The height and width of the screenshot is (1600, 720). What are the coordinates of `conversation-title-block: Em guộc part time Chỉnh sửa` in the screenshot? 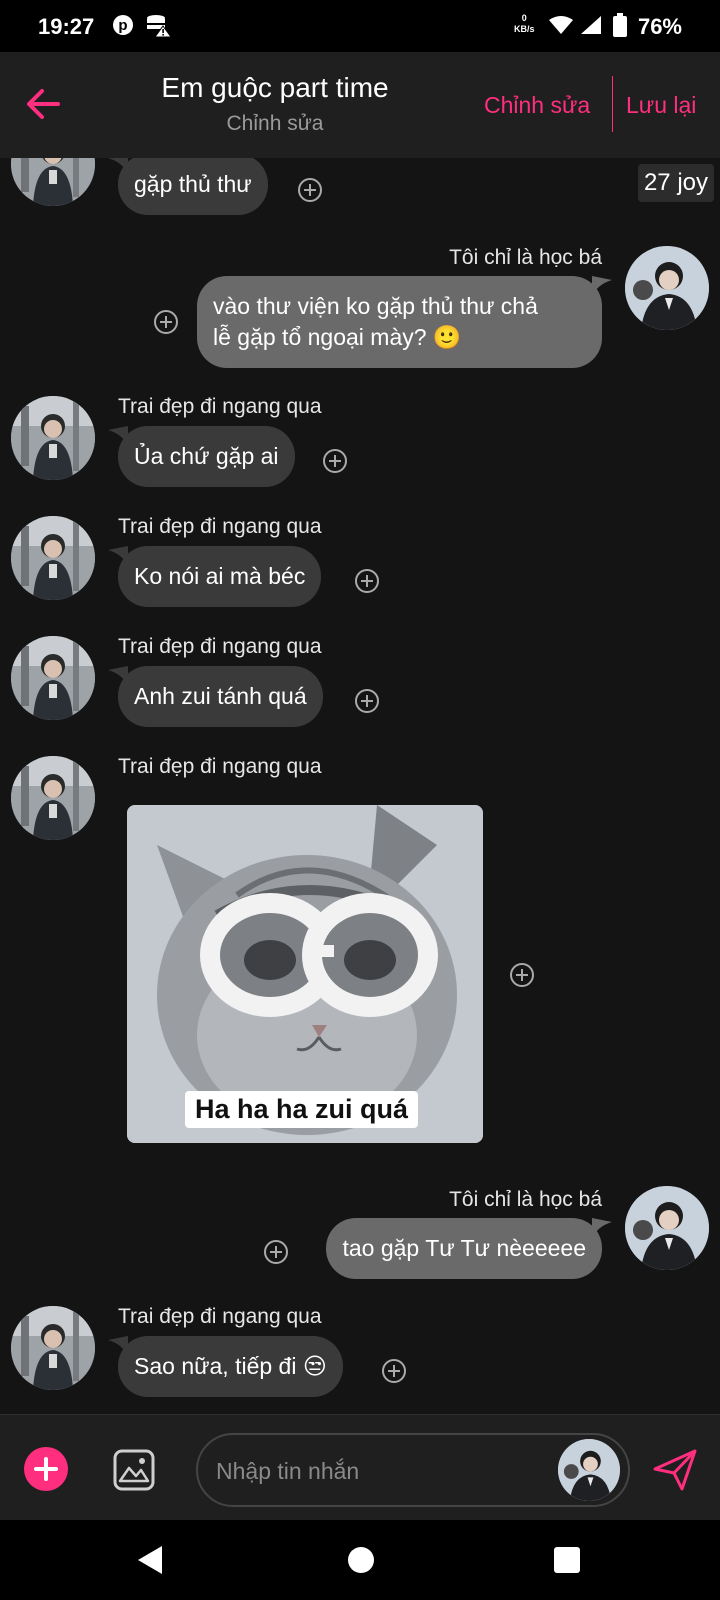 It's located at (275, 104).